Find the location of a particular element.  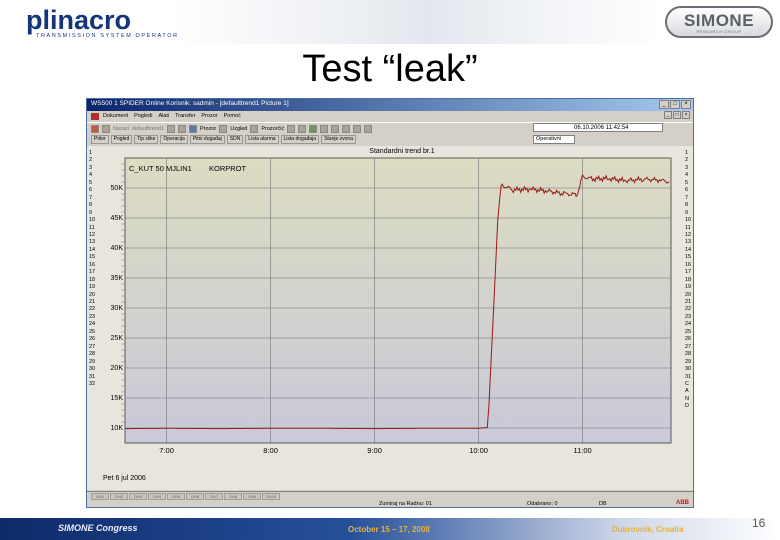

abb-logo: ABB is located at coordinates (682, 503).